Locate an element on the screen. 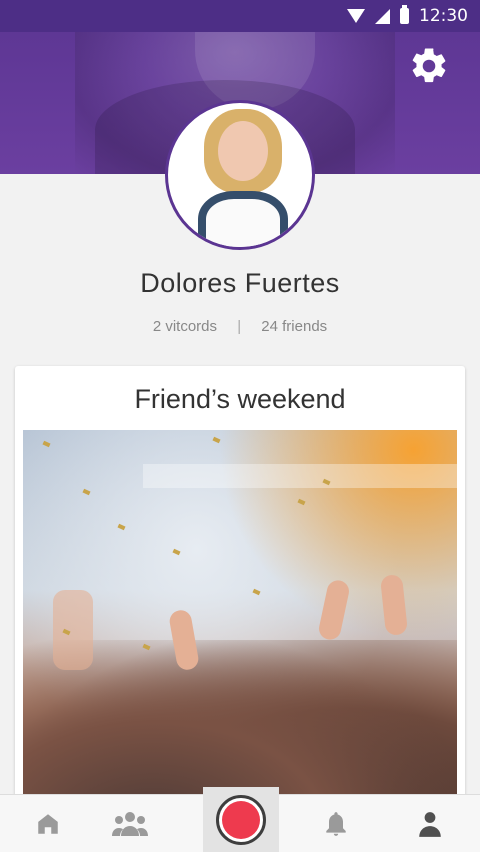 This screenshot has height=852, width=480. nav-notifications is located at coordinates (336, 823).